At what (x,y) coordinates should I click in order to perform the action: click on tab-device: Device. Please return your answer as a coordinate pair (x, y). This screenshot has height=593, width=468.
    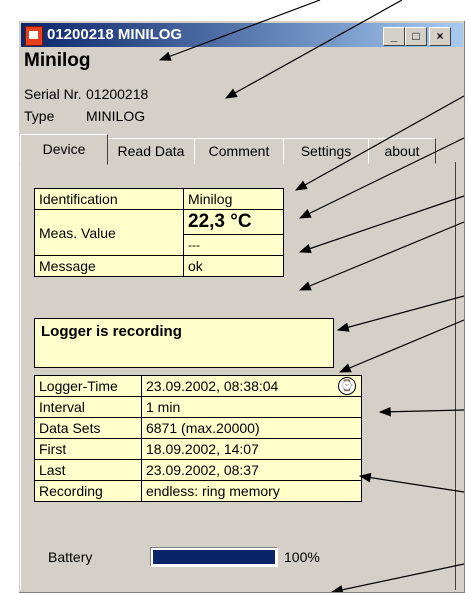
    Looking at the image, I should click on (64, 149).